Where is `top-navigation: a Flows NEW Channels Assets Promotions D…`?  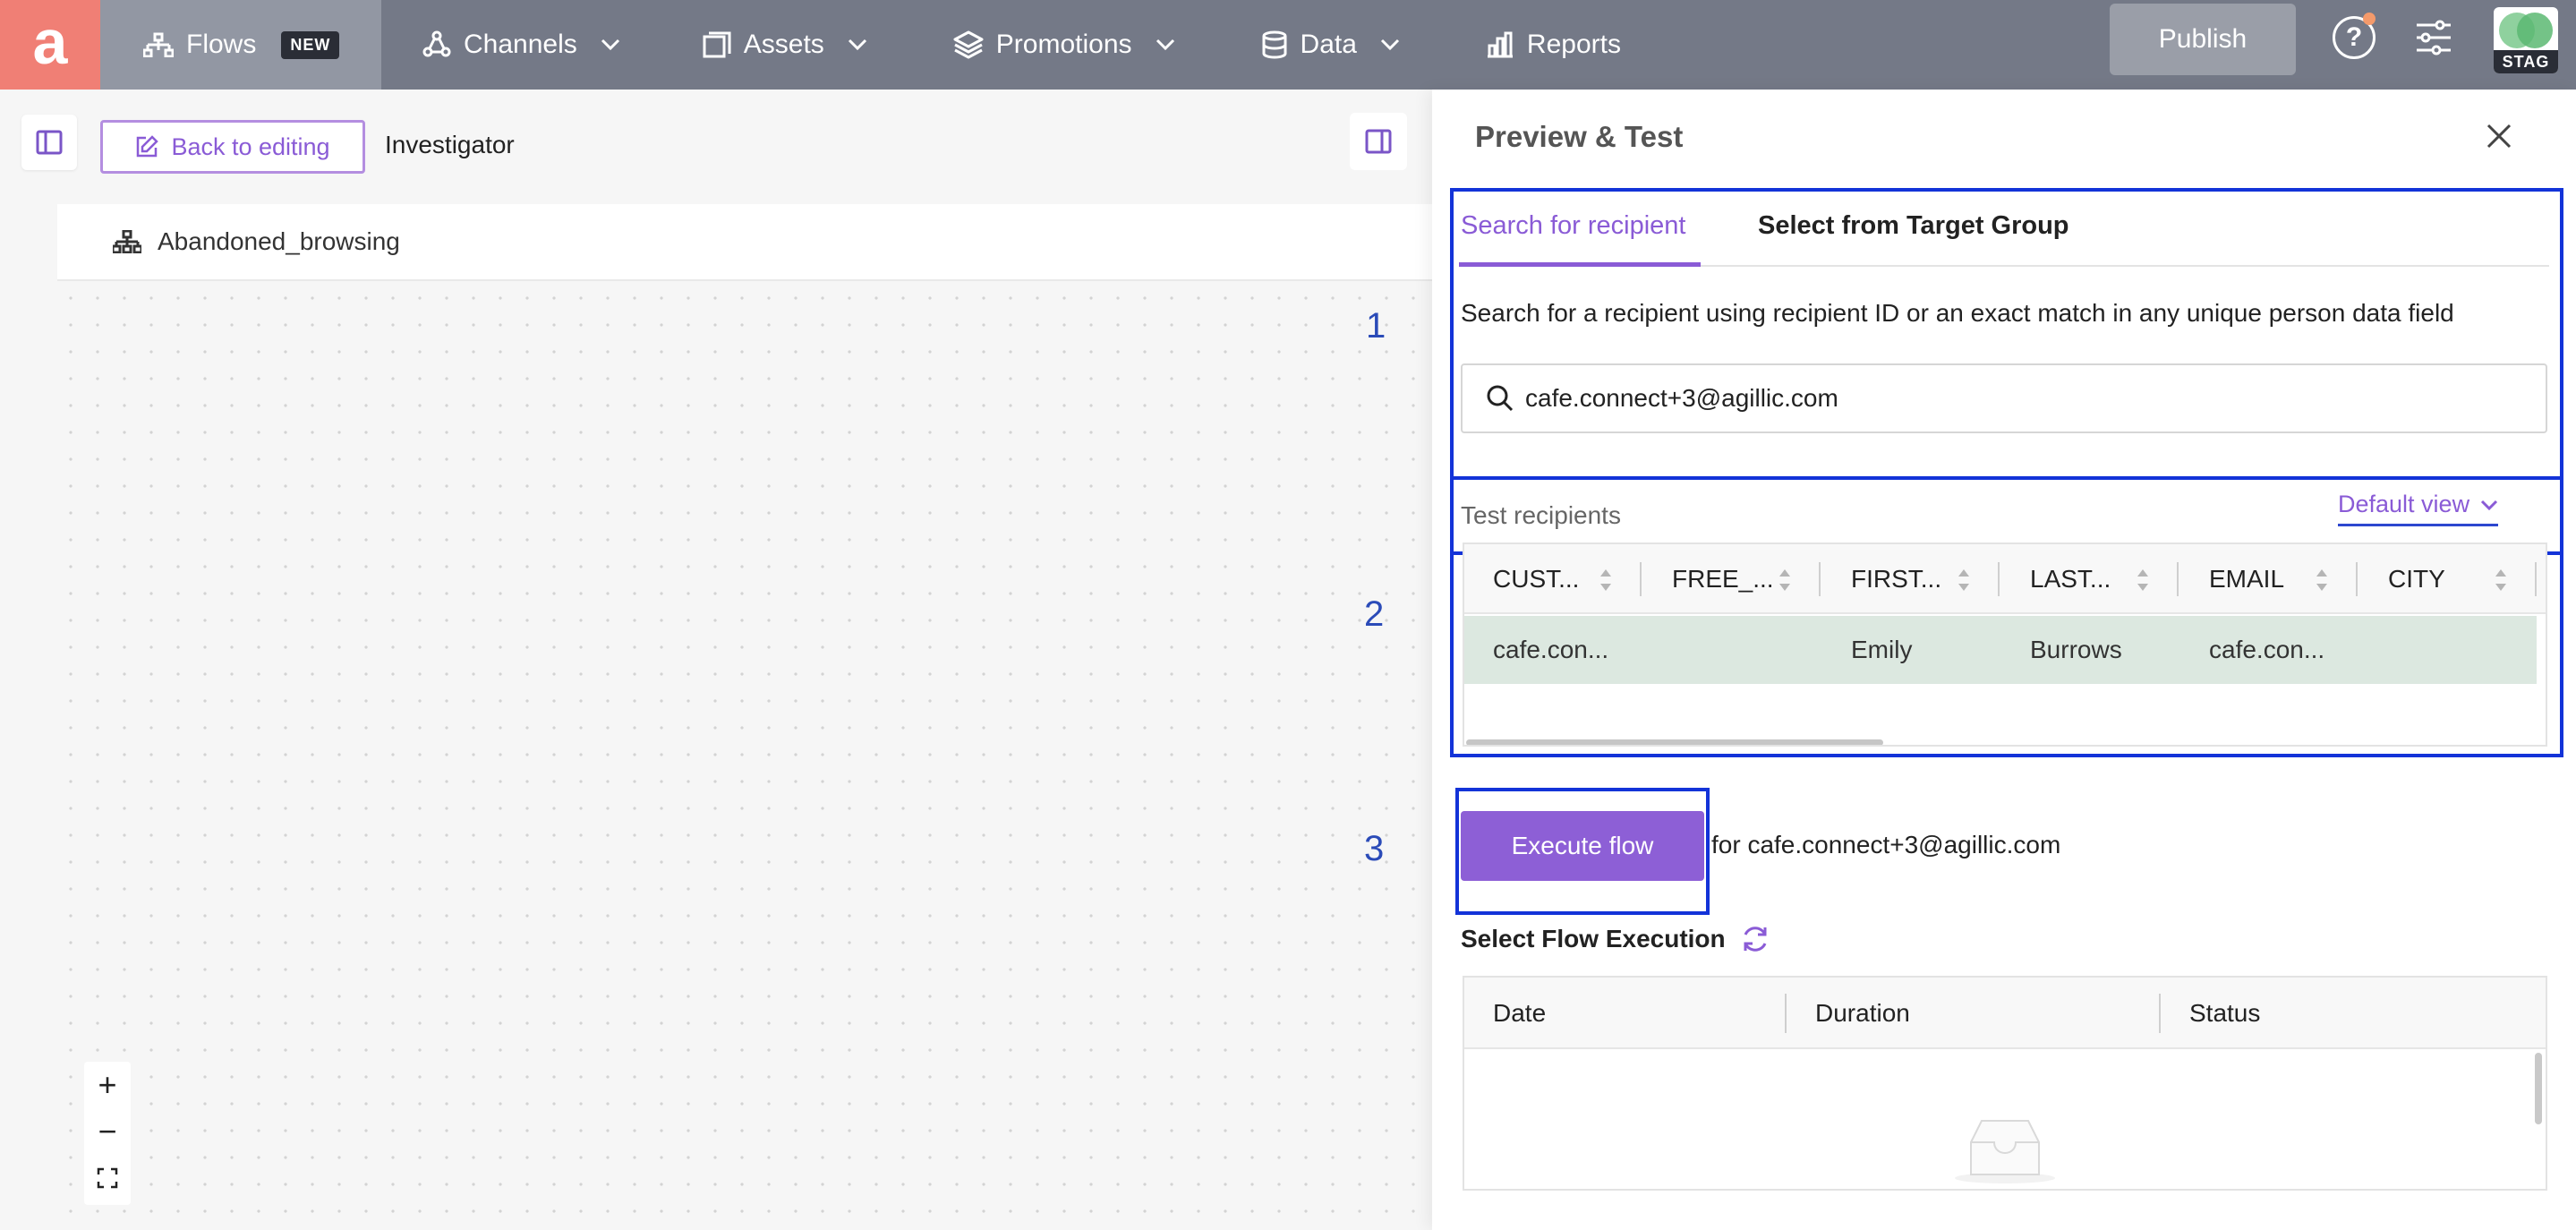 top-navigation: a Flows NEW Channels Assets Promotions D… is located at coordinates (1288, 45).